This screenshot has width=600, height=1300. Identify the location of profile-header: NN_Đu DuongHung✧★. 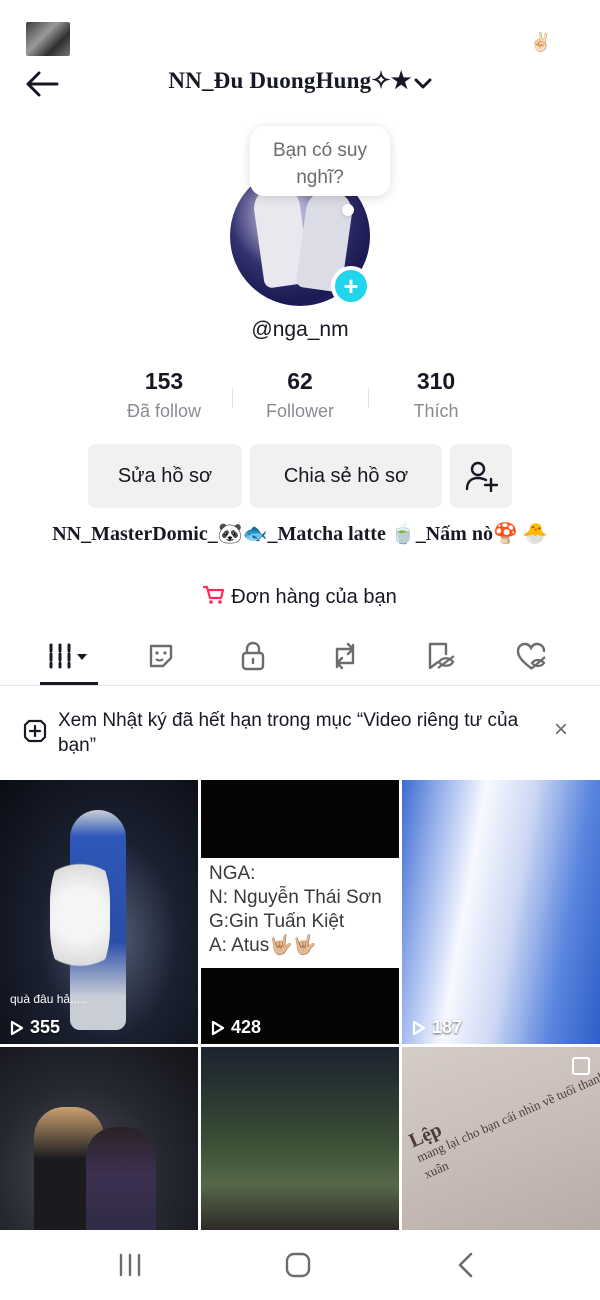
(300, 84).